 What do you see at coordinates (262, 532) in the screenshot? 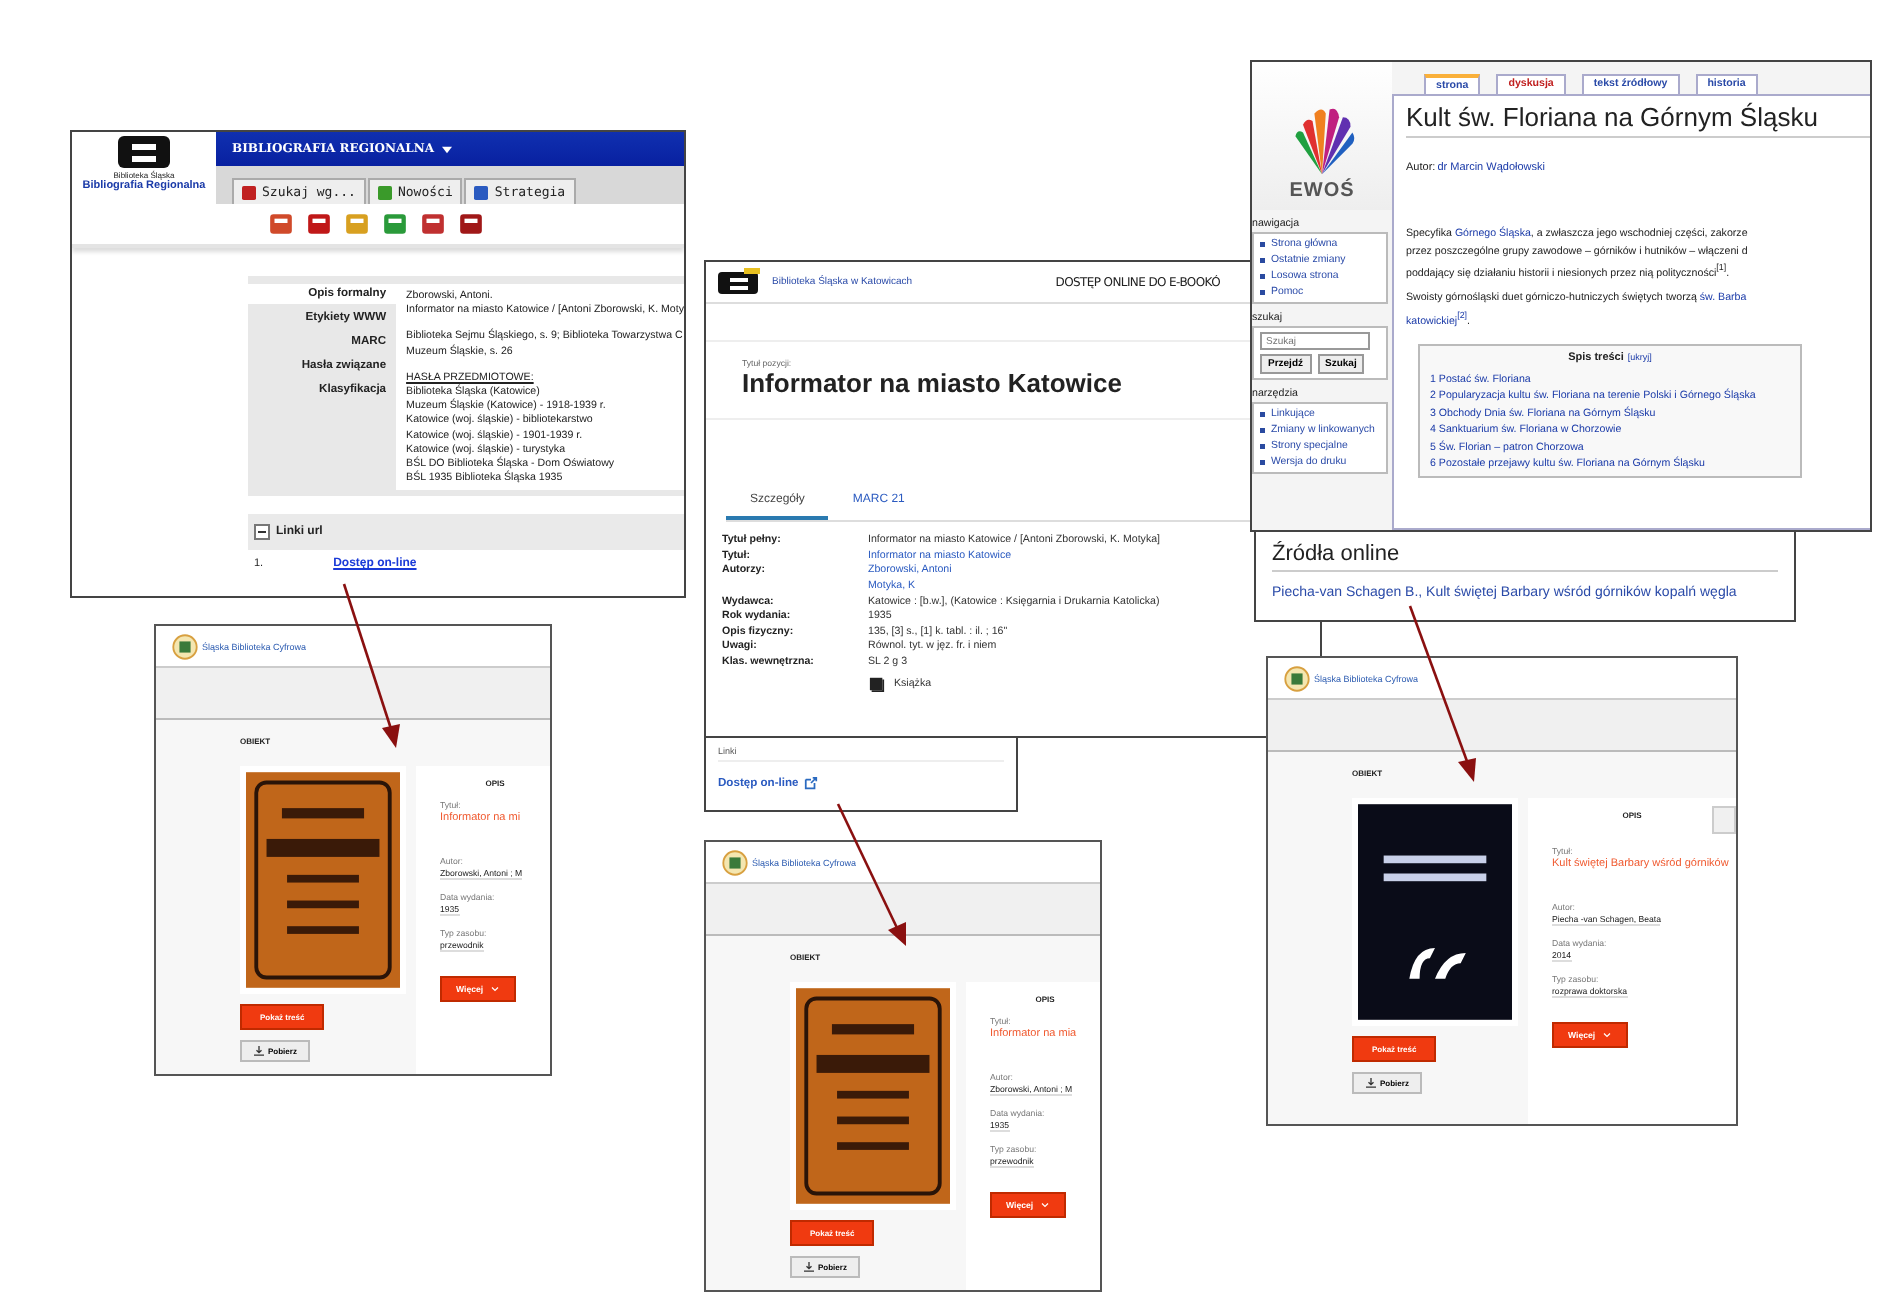
I see `collapse-icon` at bounding box center [262, 532].